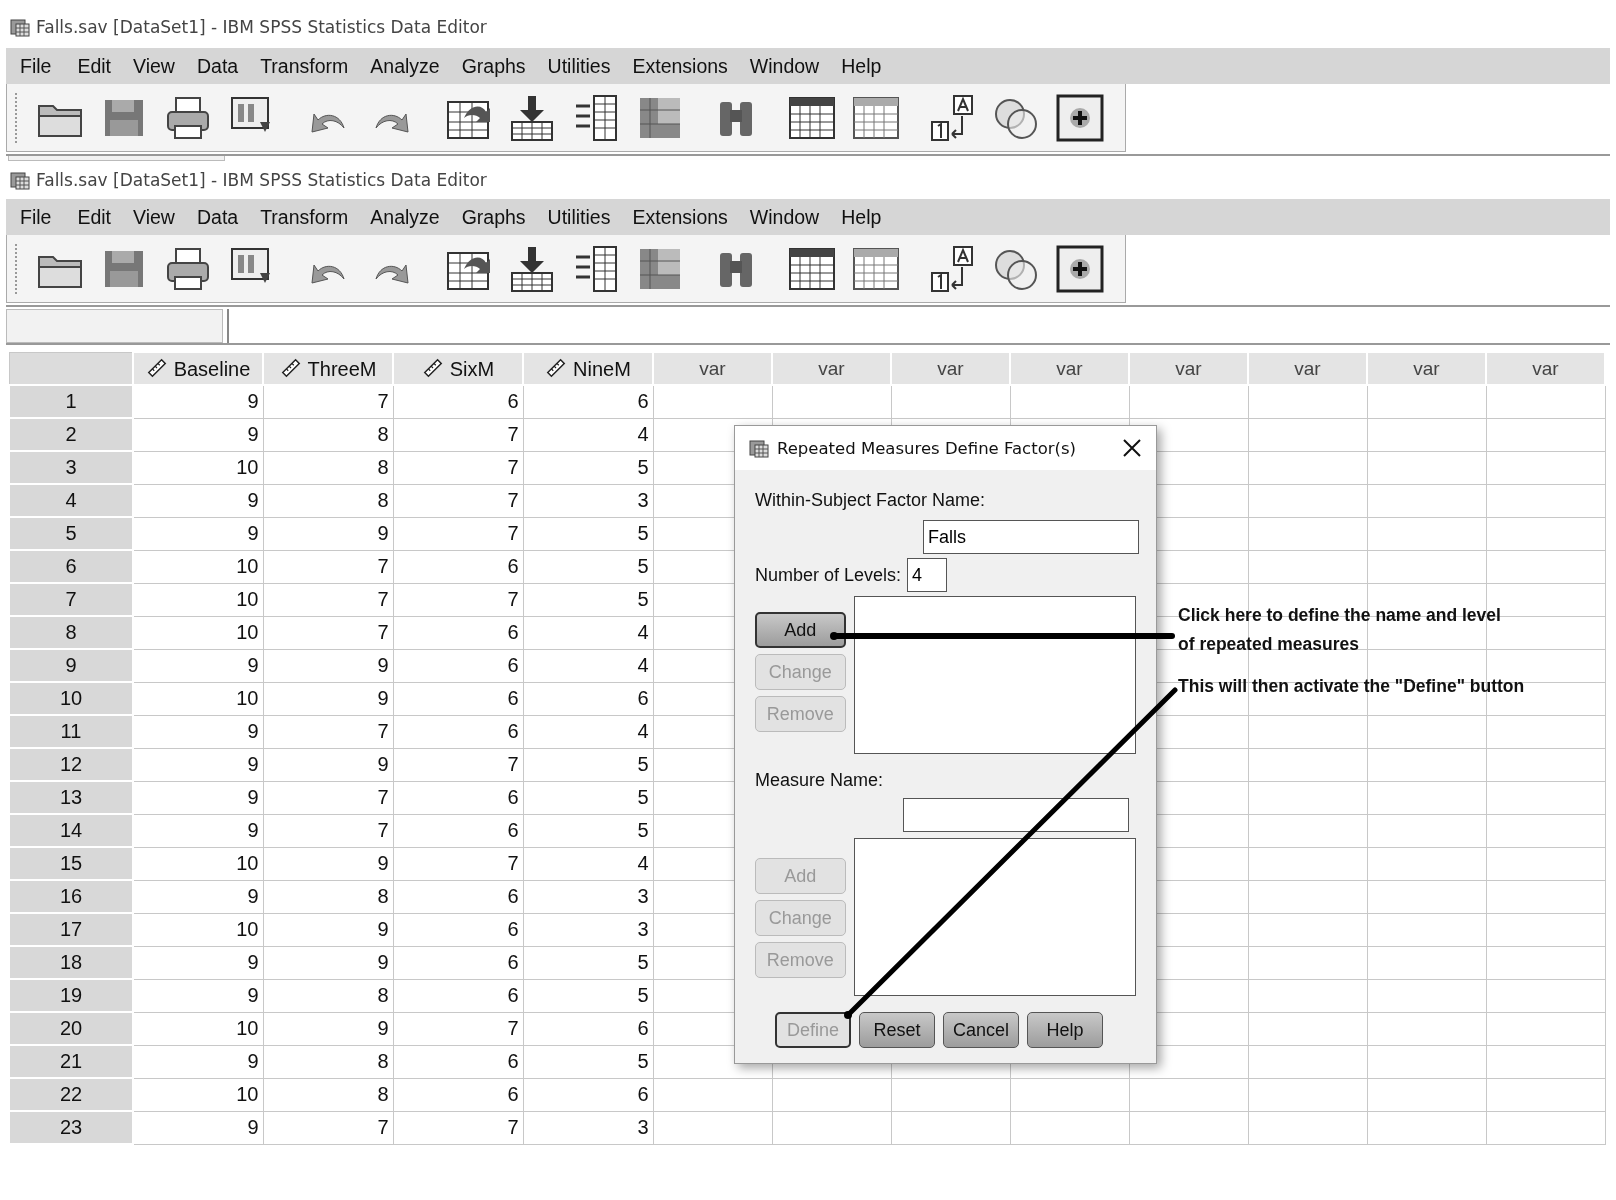 The image size is (1616, 1200). Describe the element at coordinates (71, 500) in the screenshot. I see `row-number: 4` at that location.